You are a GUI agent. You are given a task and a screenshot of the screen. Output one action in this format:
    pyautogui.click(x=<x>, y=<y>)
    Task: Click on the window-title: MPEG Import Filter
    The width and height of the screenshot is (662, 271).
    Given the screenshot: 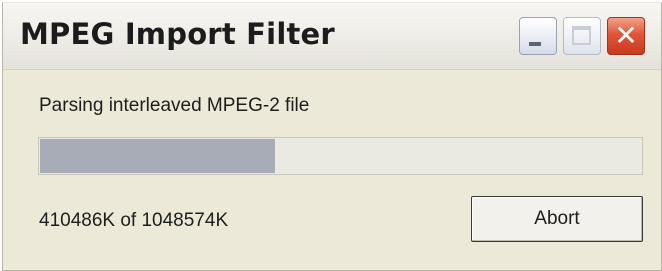 What is the action you would take?
    pyautogui.click(x=177, y=34)
    